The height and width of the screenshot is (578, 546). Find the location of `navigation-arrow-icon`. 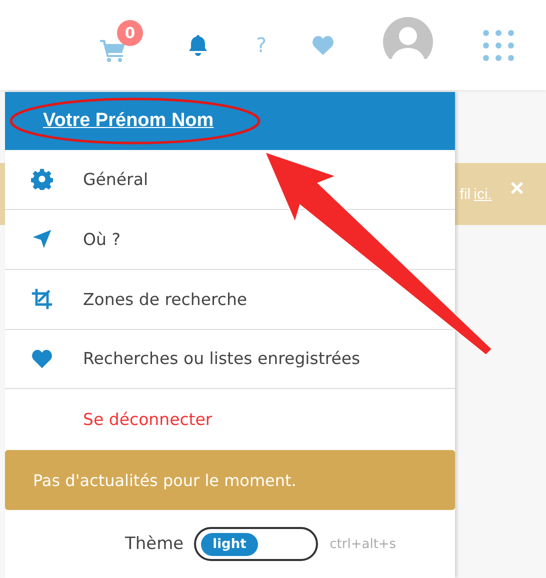

navigation-arrow-icon is located at coordinates (42, 239).